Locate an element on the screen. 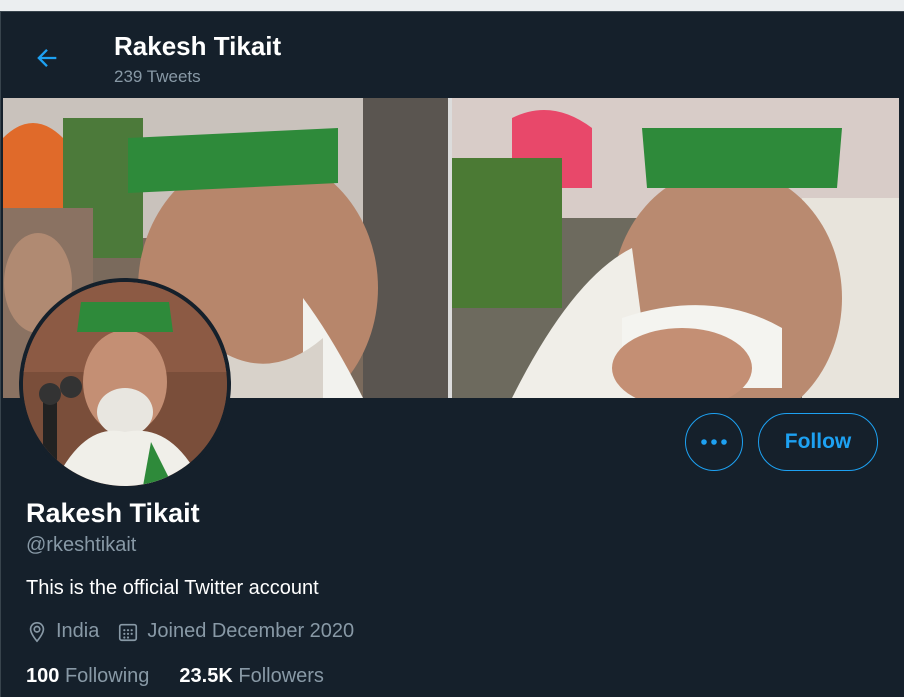 The width and height of the screenshot is (904, 697). more-options-button is located at coordinates (714, 442).